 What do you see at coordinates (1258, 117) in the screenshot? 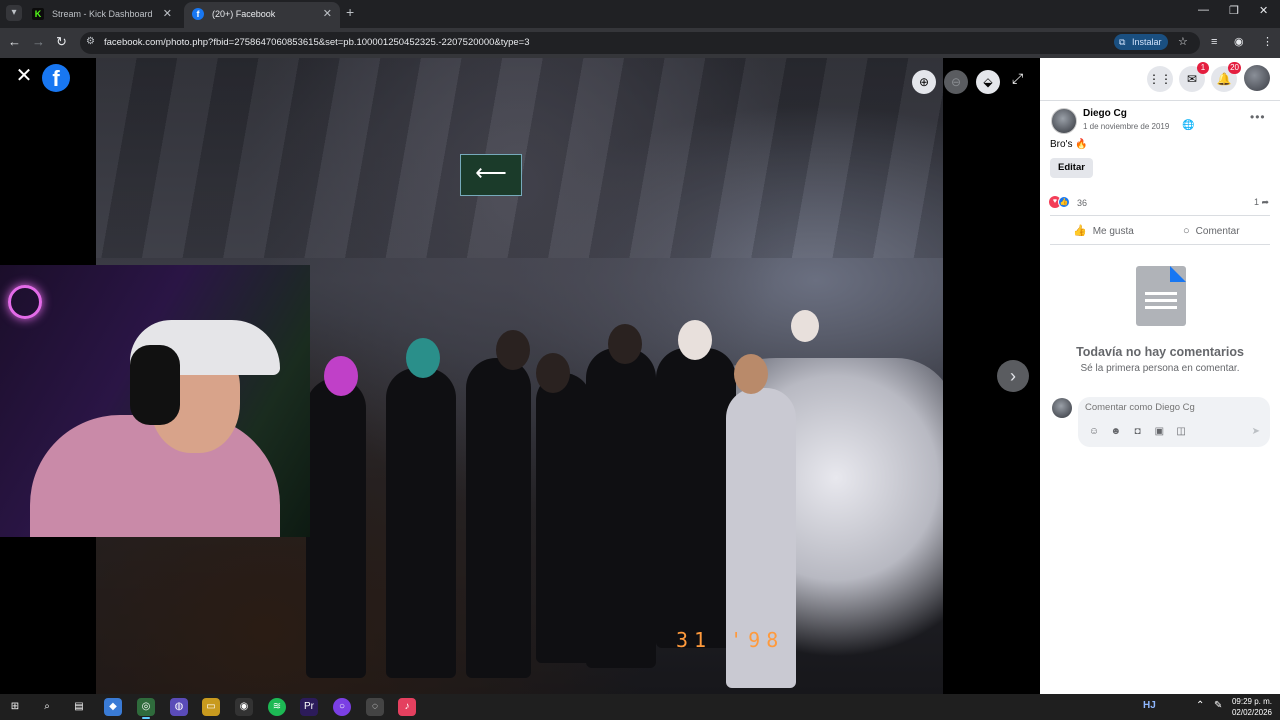
I see `more-options-icon: •••` at bounding box center [1258, 117].